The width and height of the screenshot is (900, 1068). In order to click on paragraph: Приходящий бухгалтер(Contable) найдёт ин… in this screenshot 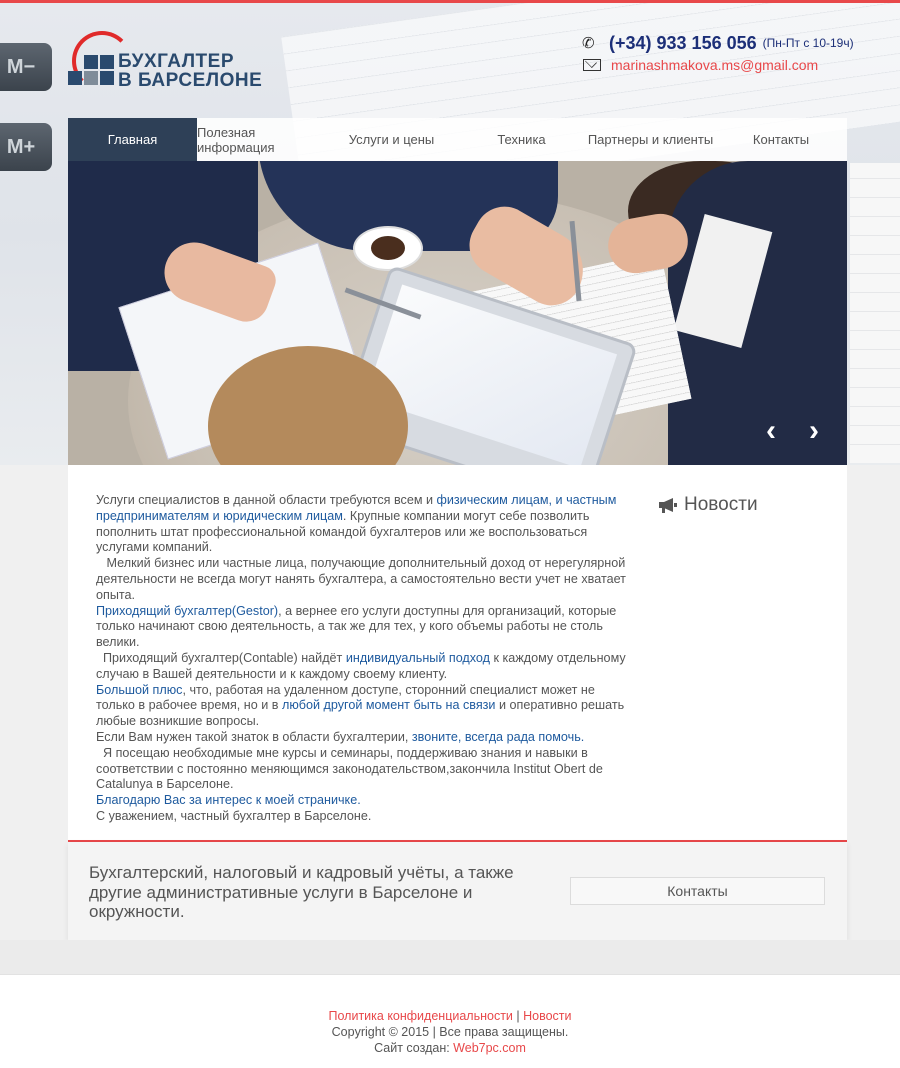, I will do `click(363, 665)`.